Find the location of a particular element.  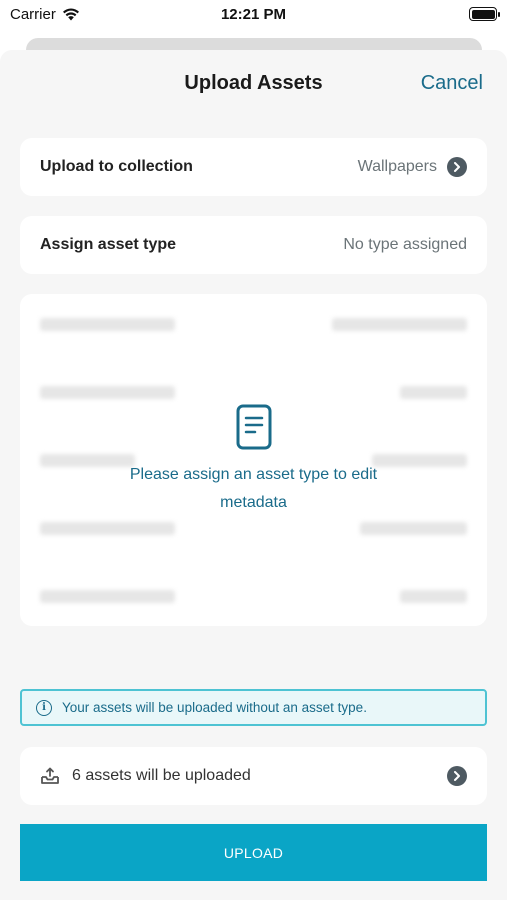

cancel-button: Cancel is located at coordinates (452, 83).